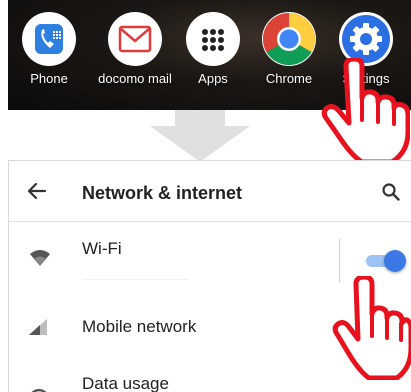 Image resolution: width=411 pixels, height=392 pixels. What do you see at coordinates (139, 326) in the screenshot?
I see `mobile-network-label: Mobile network` at bounding box center [139, 326].